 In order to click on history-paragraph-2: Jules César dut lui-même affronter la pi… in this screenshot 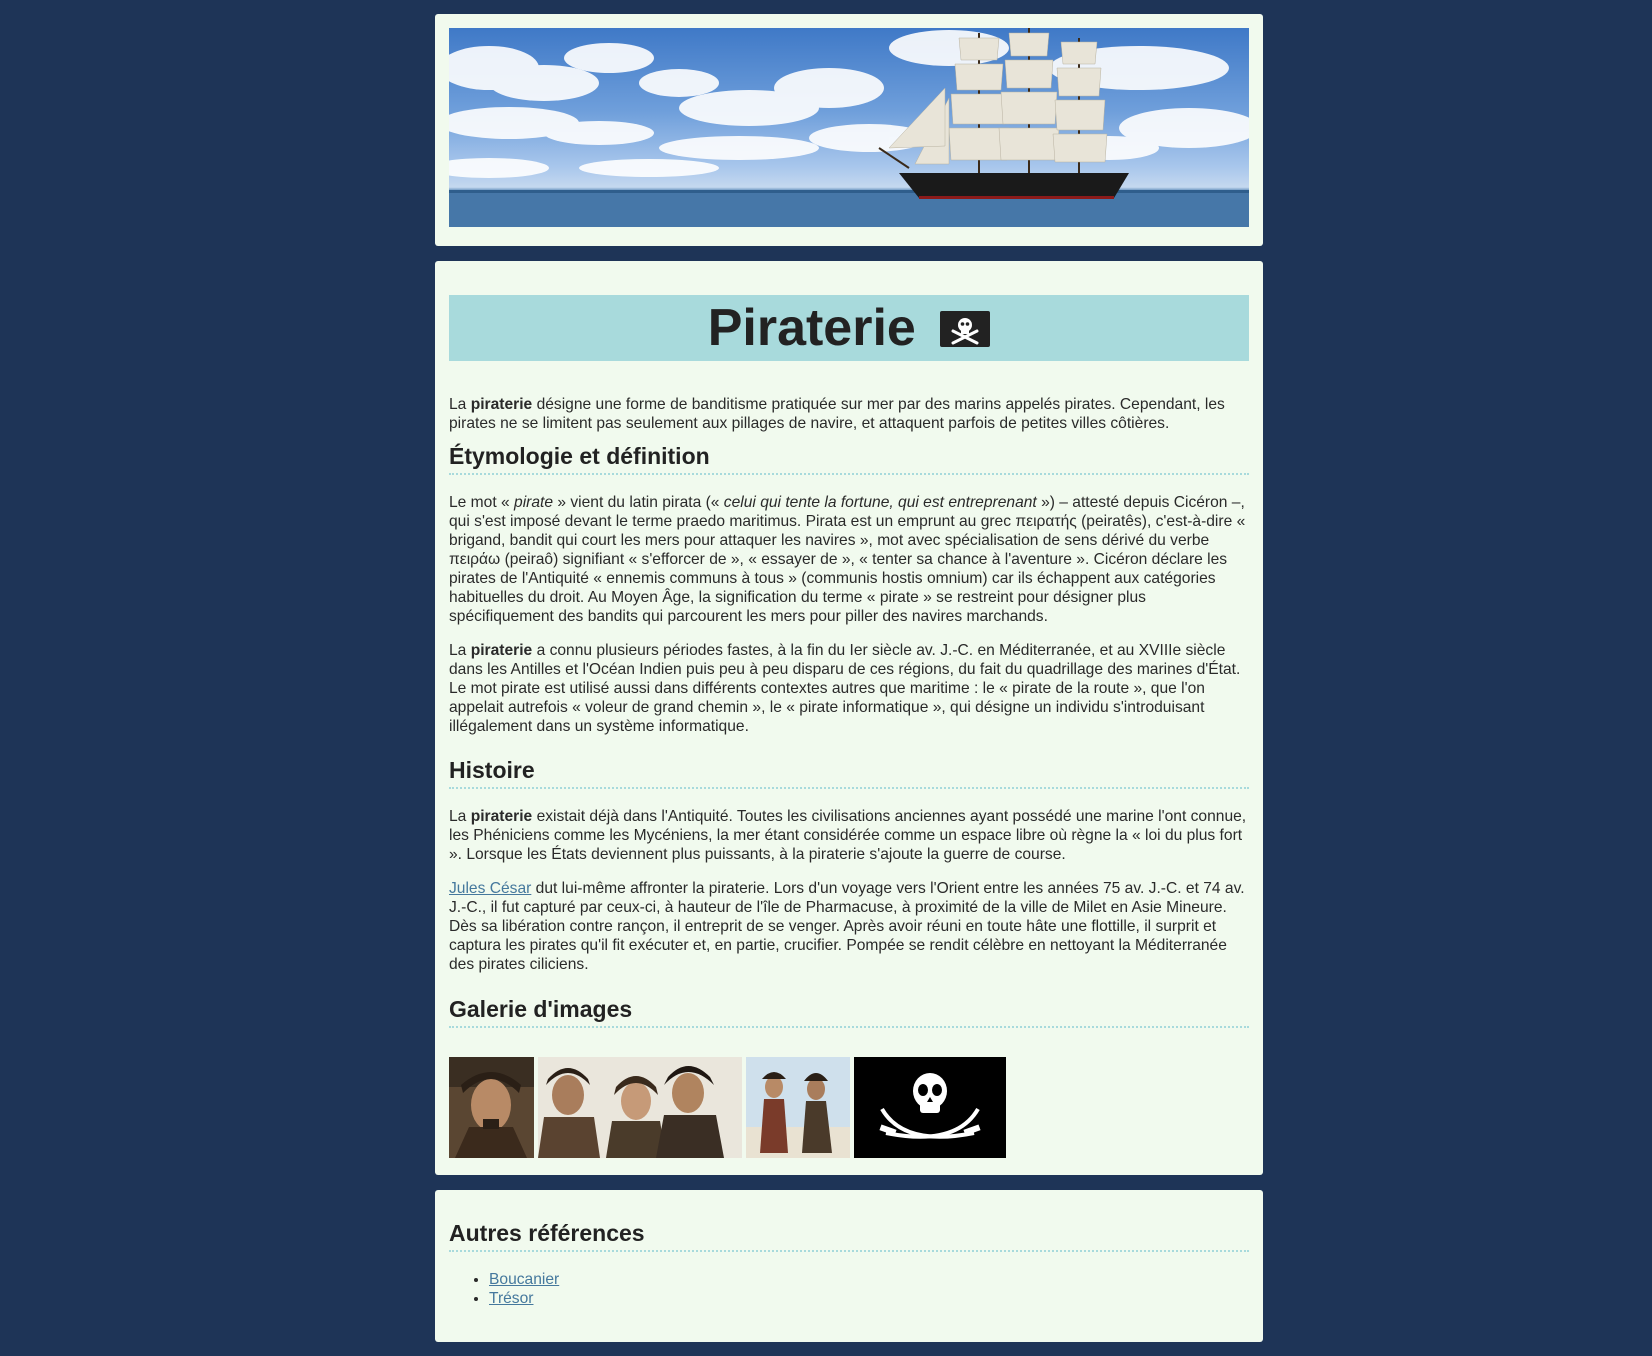, I will do `click(847, 926)`.